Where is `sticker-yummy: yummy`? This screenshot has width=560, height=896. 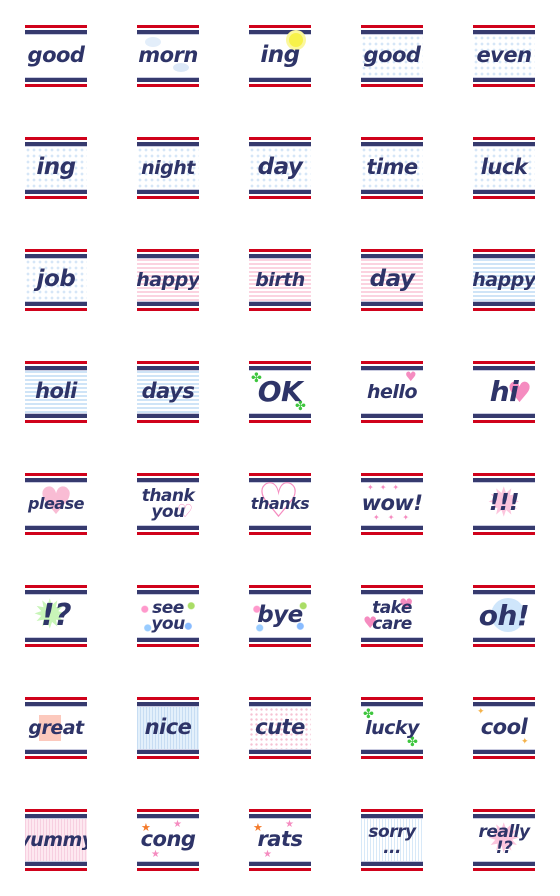 sticker-yummy: yummy is located at coordinates (56, 840).